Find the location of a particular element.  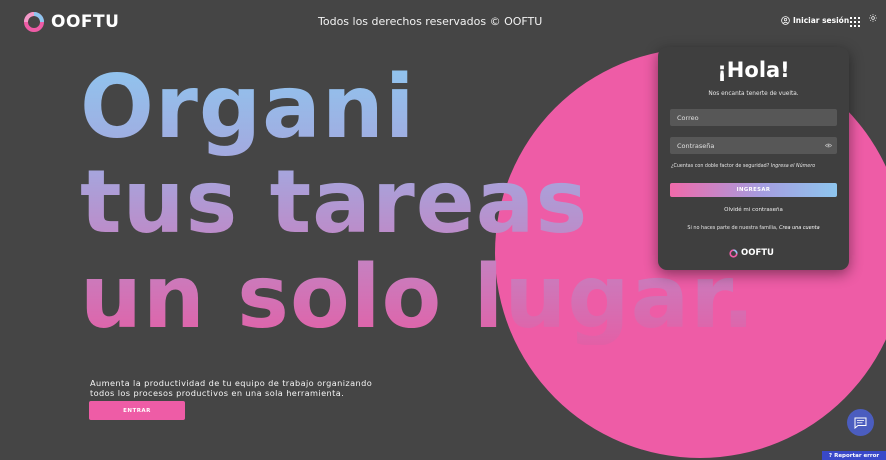

enter-button: ENTRAR is located at coordinates (137, 410).